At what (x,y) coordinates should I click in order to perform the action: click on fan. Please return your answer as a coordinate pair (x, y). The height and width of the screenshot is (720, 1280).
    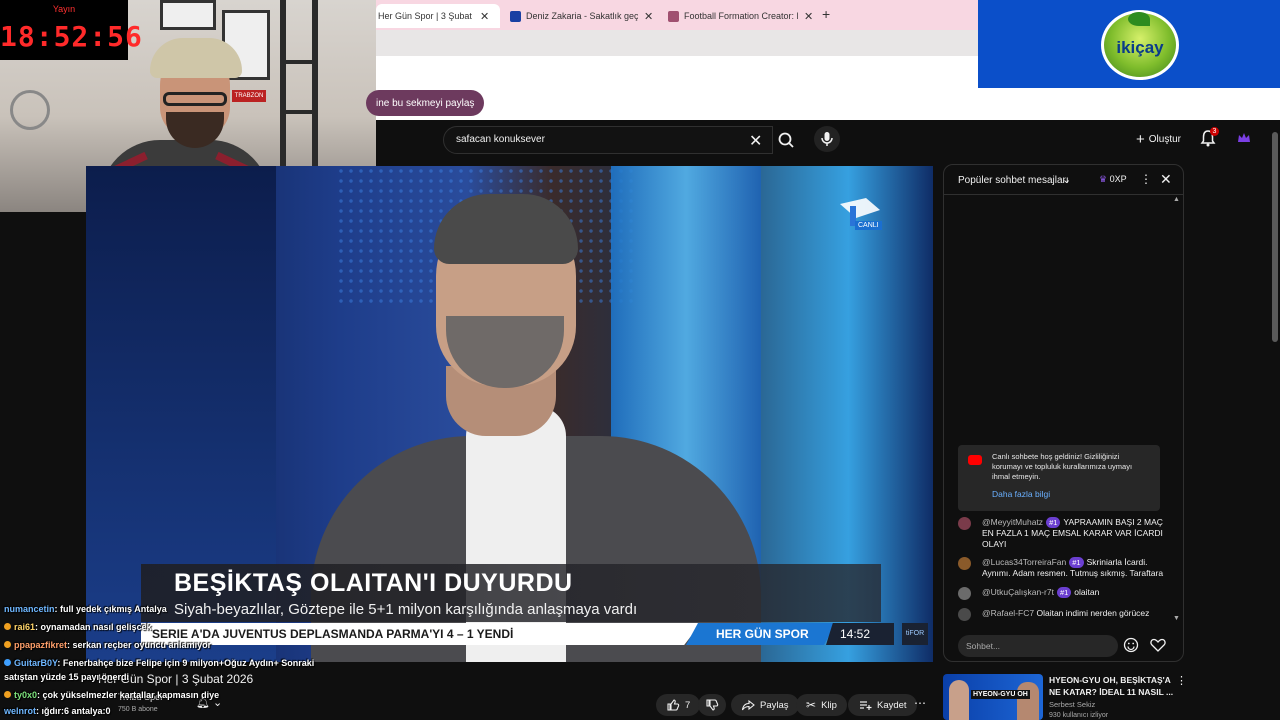
    Looking at the image, I should click on (30, 110).